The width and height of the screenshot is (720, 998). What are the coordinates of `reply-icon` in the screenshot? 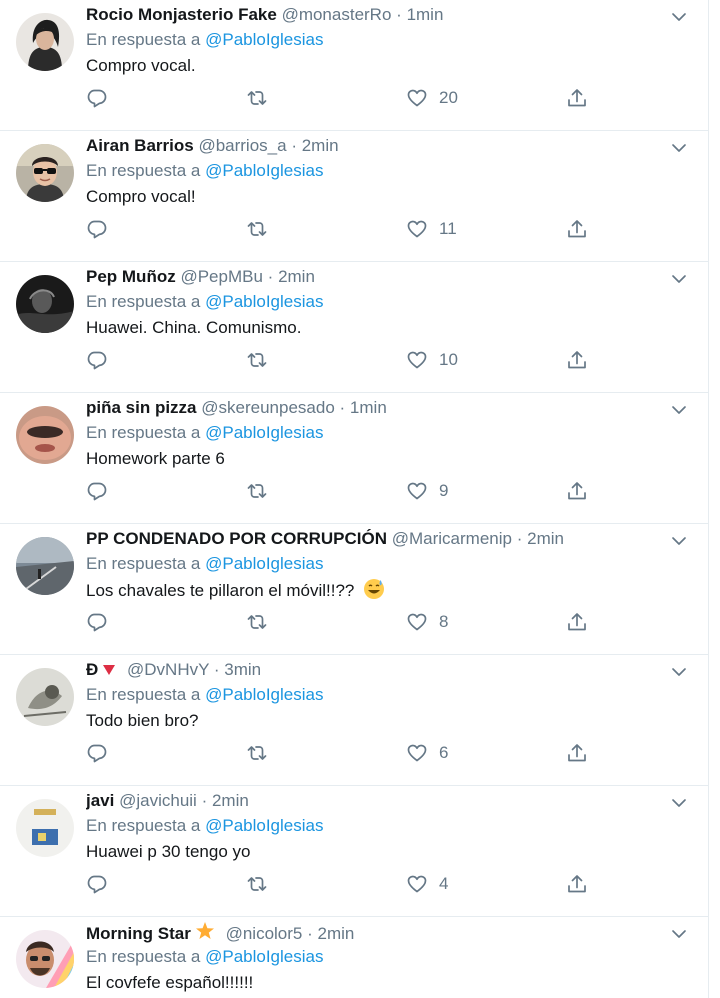 It's located at (97, 753).